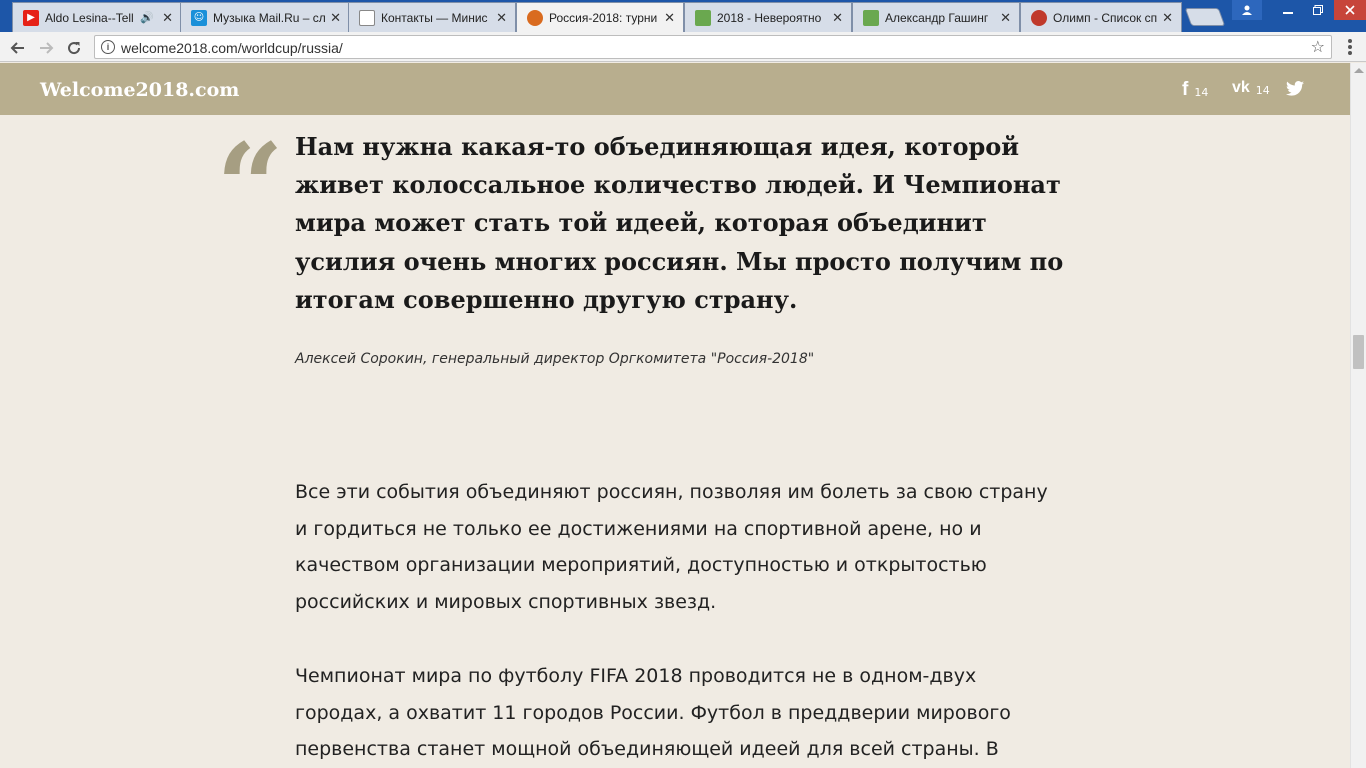 The width and height of the screenshot is (1366, 768). What do you see at coordinates (18, 48) in the screenshot?
I see `back-arrow-icon` at bounding box center [18, 48].